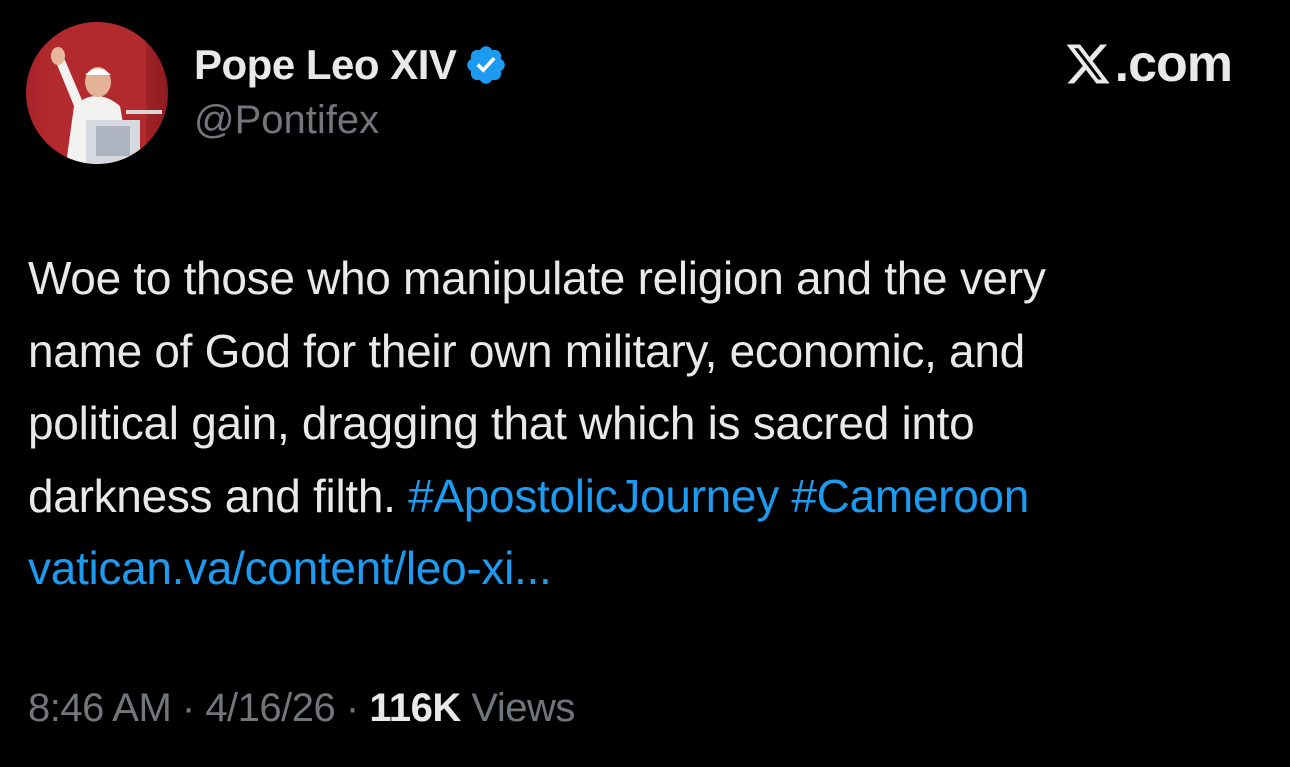 This screenshot has width=1290, height=767. What do you see at coordinates (910, 496) in the screenshot?
I see `hashtag-link: #Cameroon` at bounding box center [910, 496].